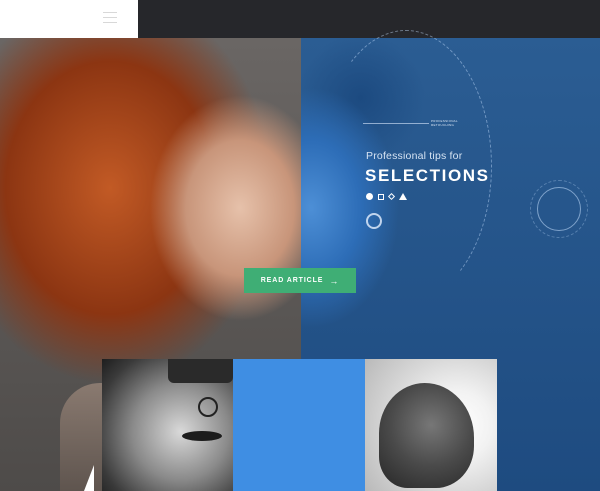 This screenshot has height=491, width=600. Describe the element at coordinates (559, 209) in the screenshot. I see `target-ring-inner` at that location.